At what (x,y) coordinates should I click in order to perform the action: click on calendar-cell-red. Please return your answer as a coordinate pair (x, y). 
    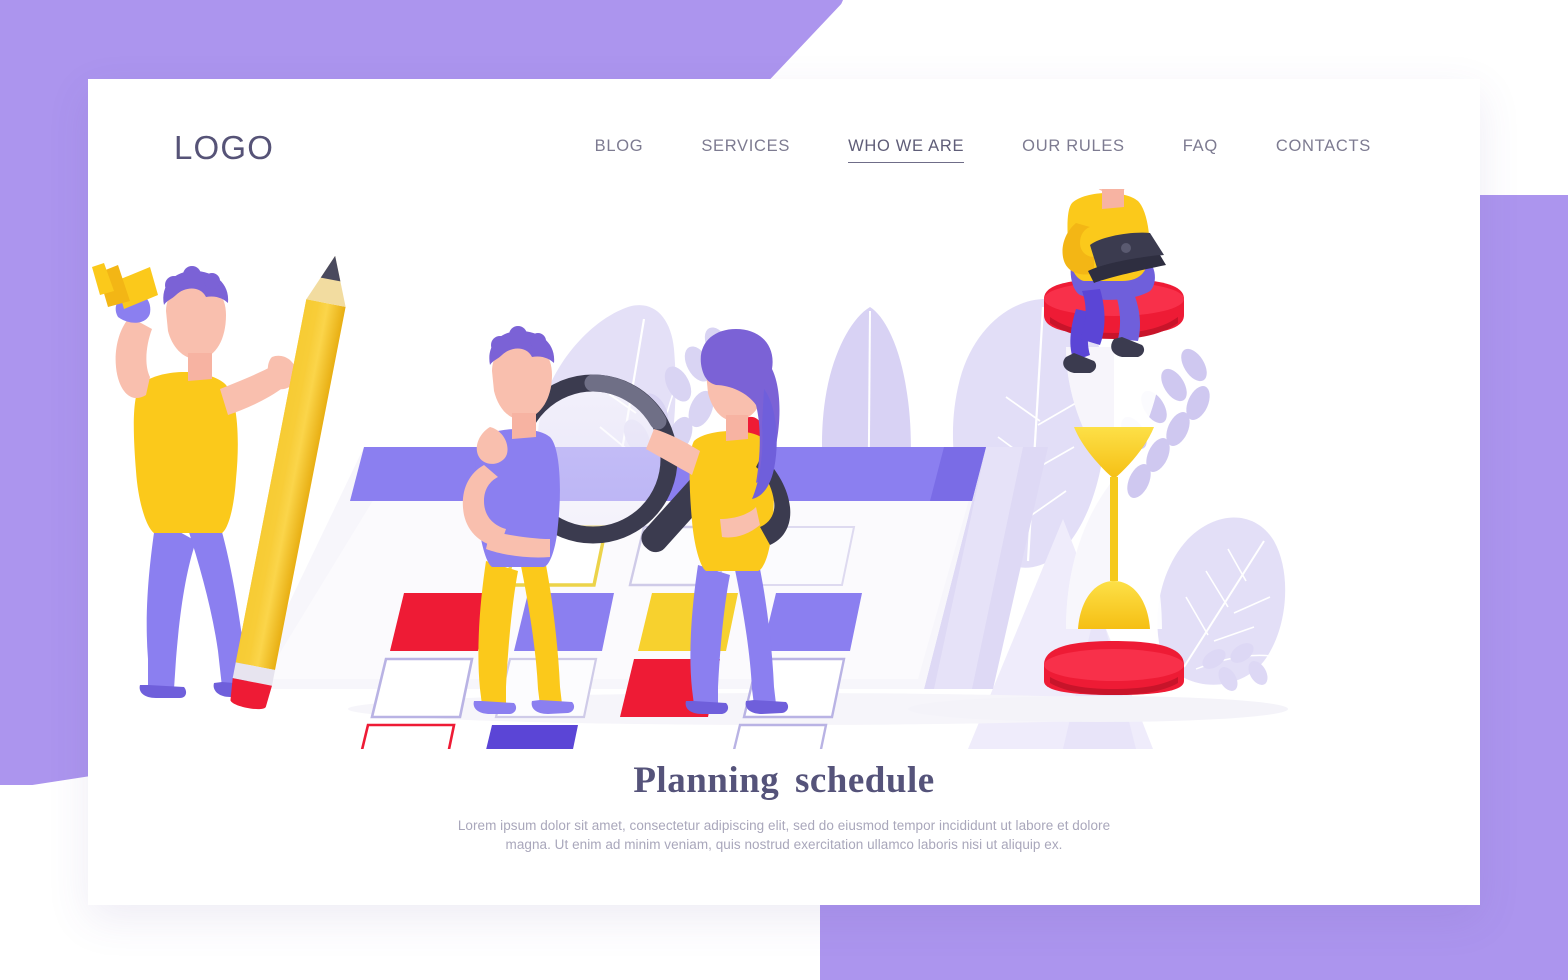
    Looking at the image, I should click on (440, 622).